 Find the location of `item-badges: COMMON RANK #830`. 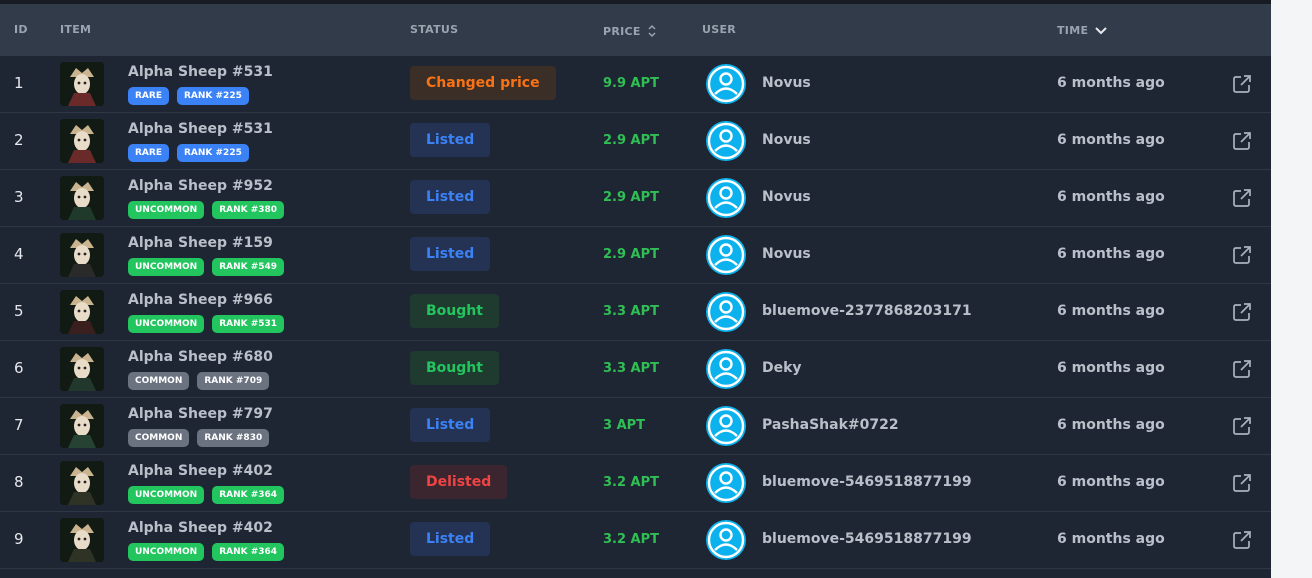

item-badges: COMMON RANK #830 is located at coordinates (199, 438).